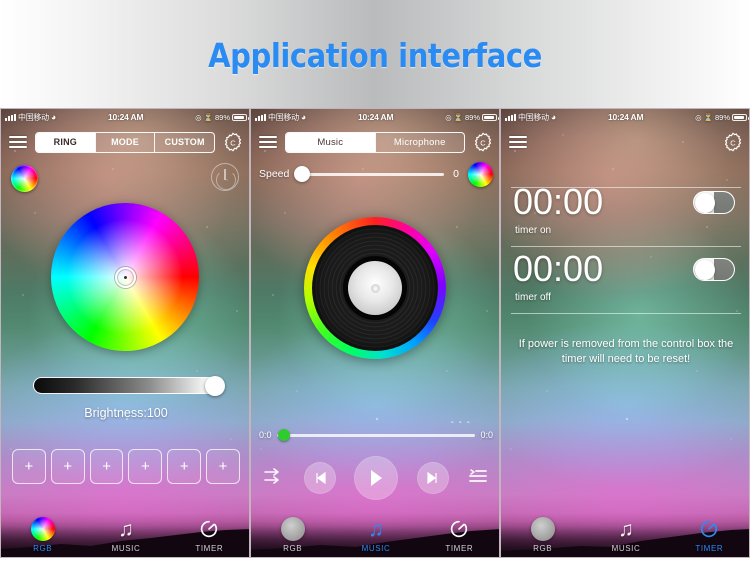 The width and height of the screenshot is (750, 585). Describe the element at coordinates (533, 297) in the screenshot. I see `timer-off-label: timer off` at that location.